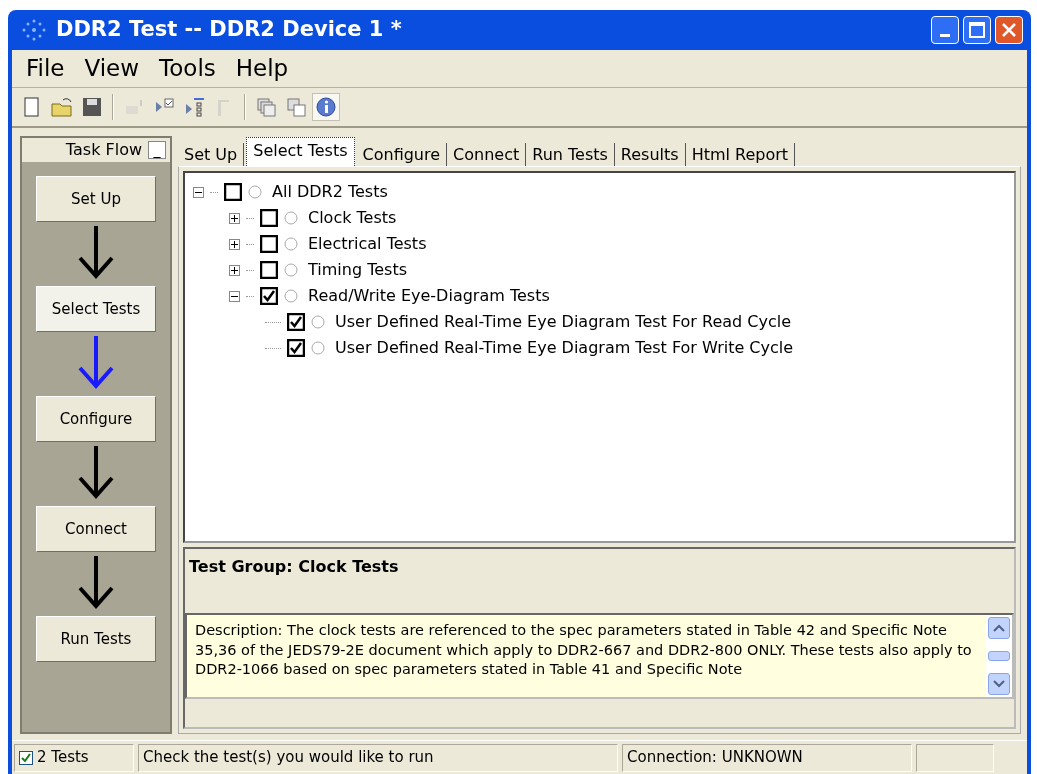 Image resolution: width=1037 pixels, height=774 pixels. Describe the element at coordinates (999, 684) in the screenshot. I see `scroll-down-button` at that location.